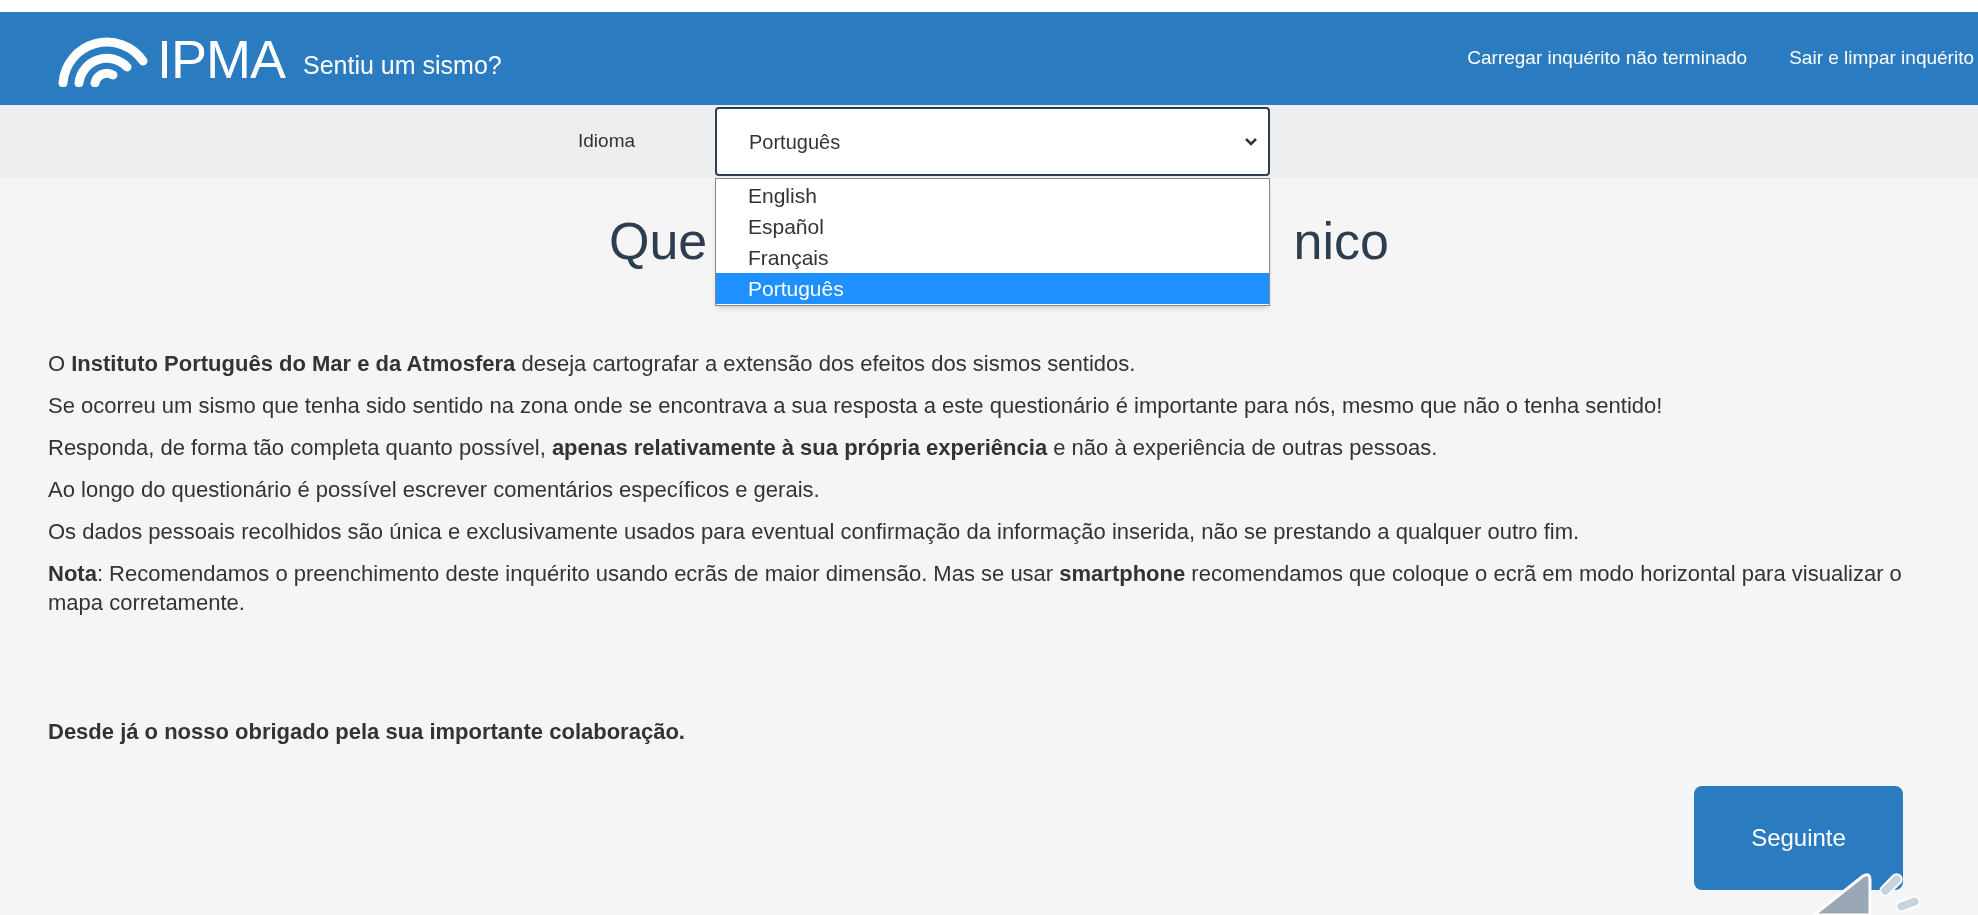 The height and width of the screenshot is (915, 1978). What do you see at coordinates (814, 532) in the screenshot?
I see `intro-paragraph: Os dados pessoais recolhidos são única e exclusivamente usados para eventual confirmação da informação inserida, não se prestando a qualquer outro fim.` at bounding box center [814, 532].